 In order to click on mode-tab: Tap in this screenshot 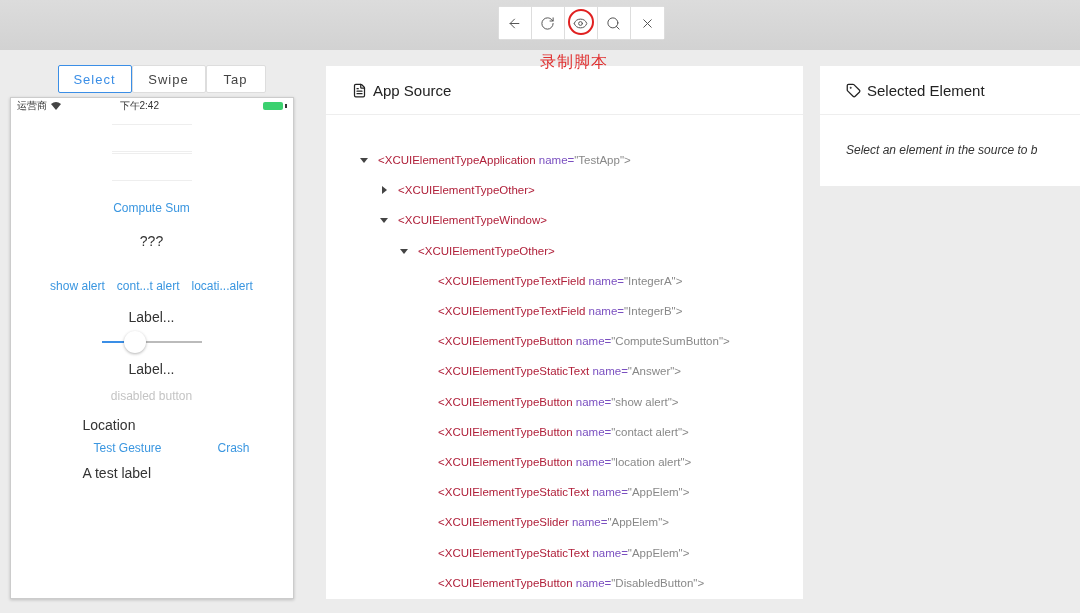, I will do `click(235, 79)`.